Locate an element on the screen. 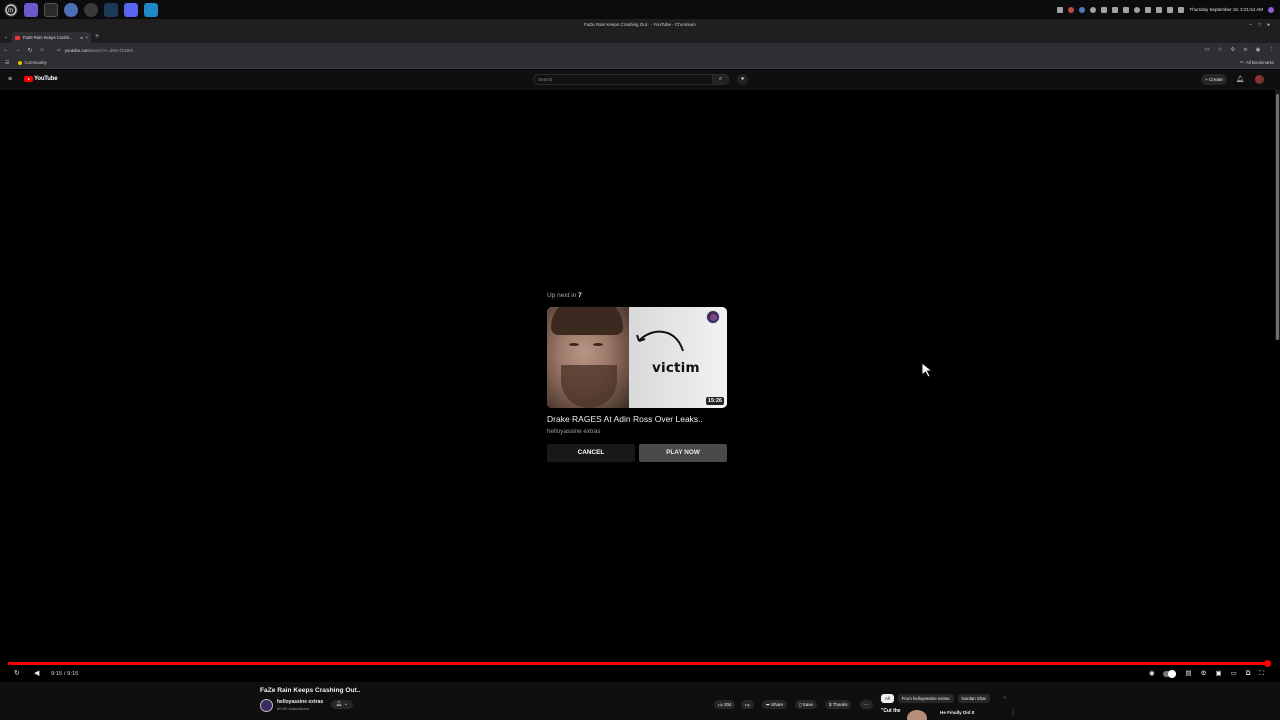 The image size is (1280, 720). cast-icon: ▭ is located at coordinates (1206, 50).